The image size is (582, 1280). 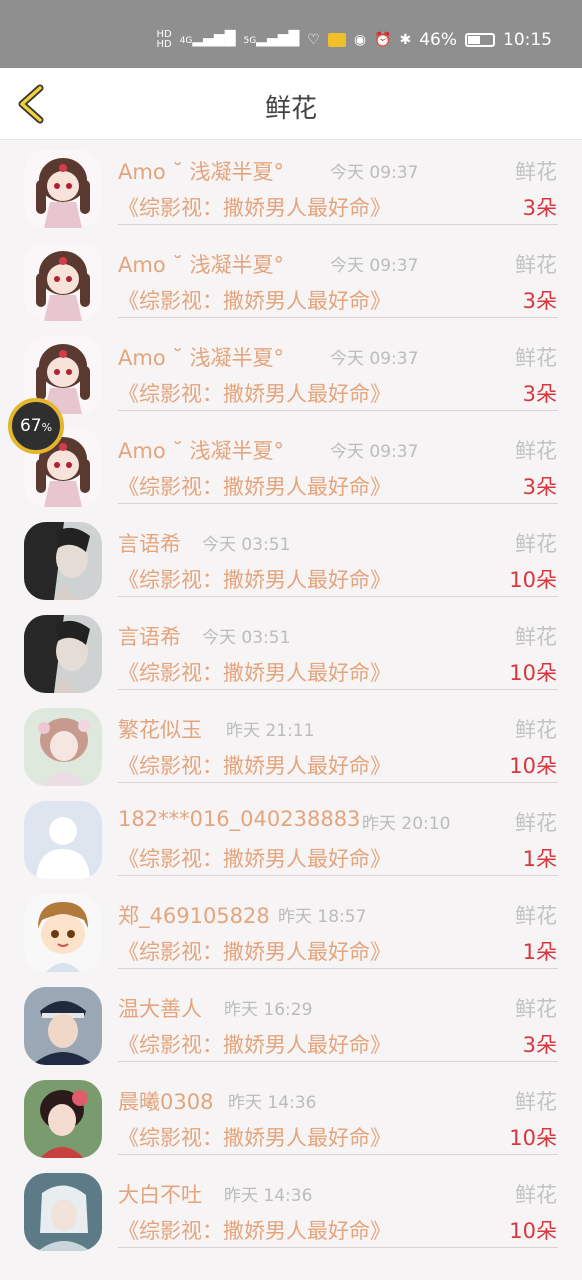 What do you see at coordinates (290, 109) in the screenshot?
I see `page-title: 鲜花` at bounding box center [290, 109].